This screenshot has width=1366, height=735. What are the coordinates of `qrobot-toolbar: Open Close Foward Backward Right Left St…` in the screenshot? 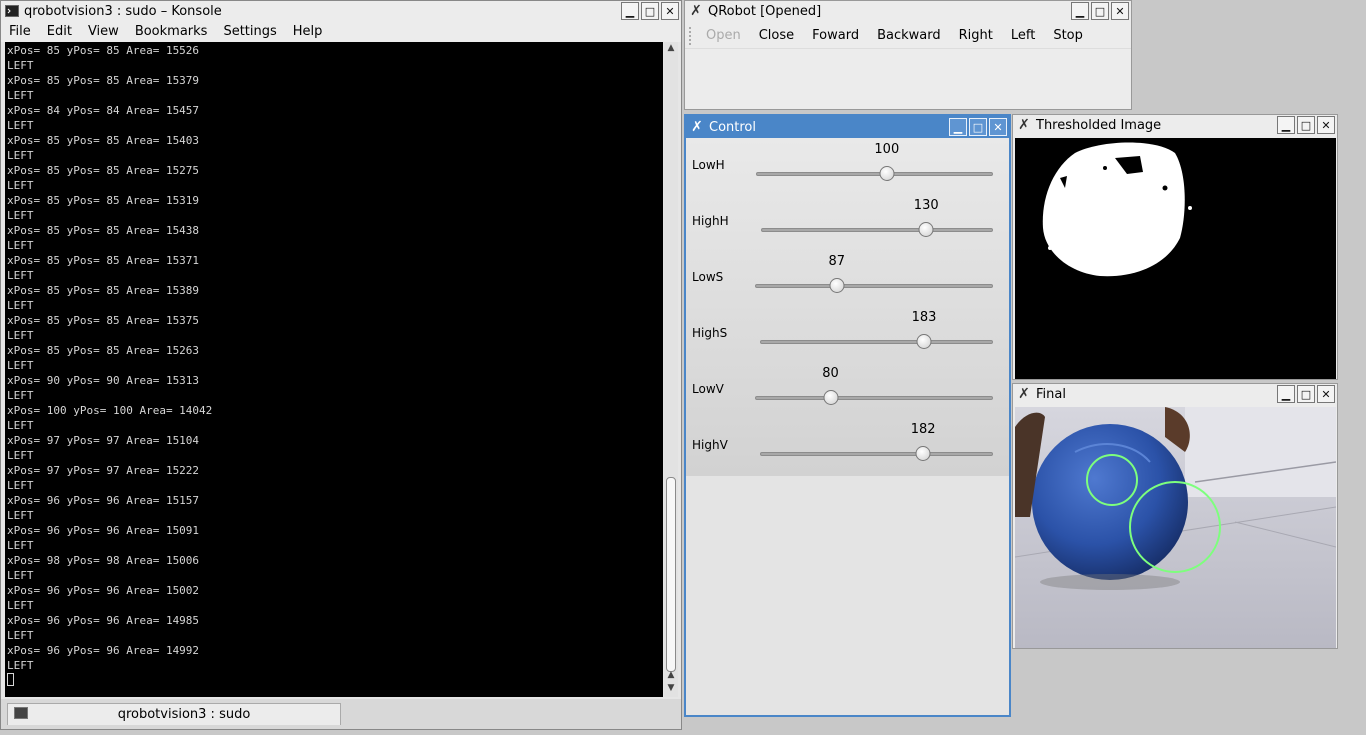 It's located at (908, 36).